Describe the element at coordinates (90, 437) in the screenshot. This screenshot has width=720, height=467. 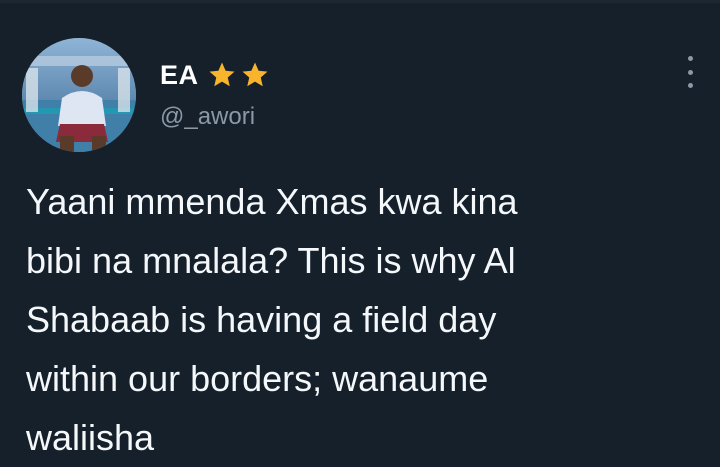
I see `tweet-line: waliisha` at that location.